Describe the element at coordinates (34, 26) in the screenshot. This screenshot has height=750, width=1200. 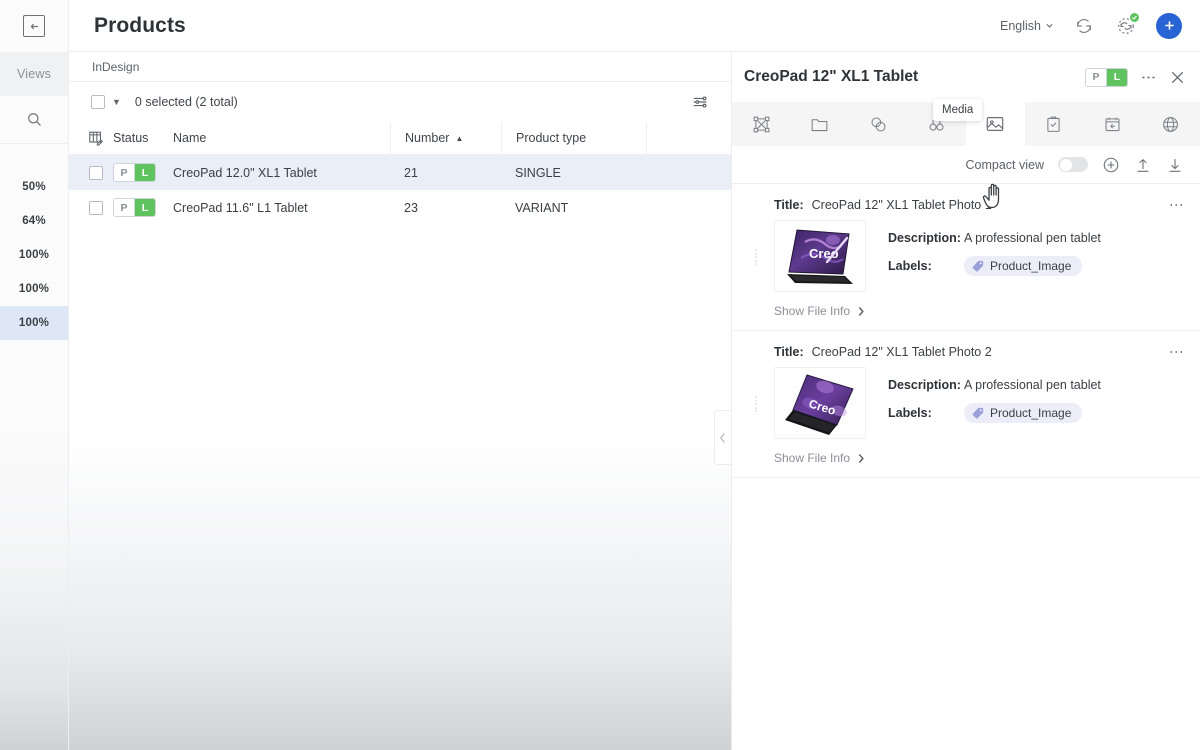
I see `collapse-left-icon` at that location.